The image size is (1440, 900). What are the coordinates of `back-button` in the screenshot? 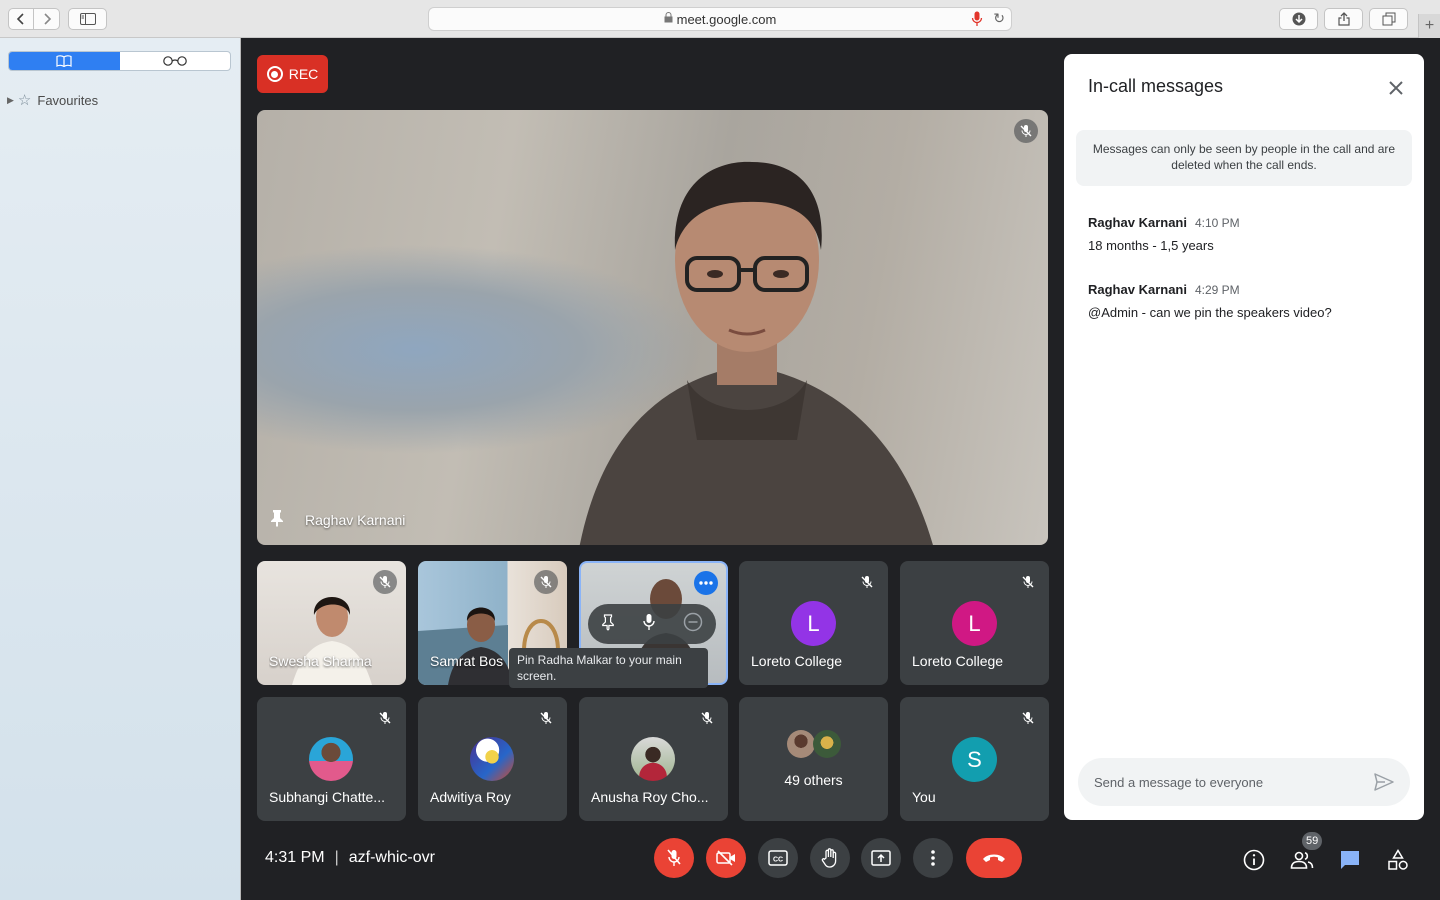 It's located at (21, 19).